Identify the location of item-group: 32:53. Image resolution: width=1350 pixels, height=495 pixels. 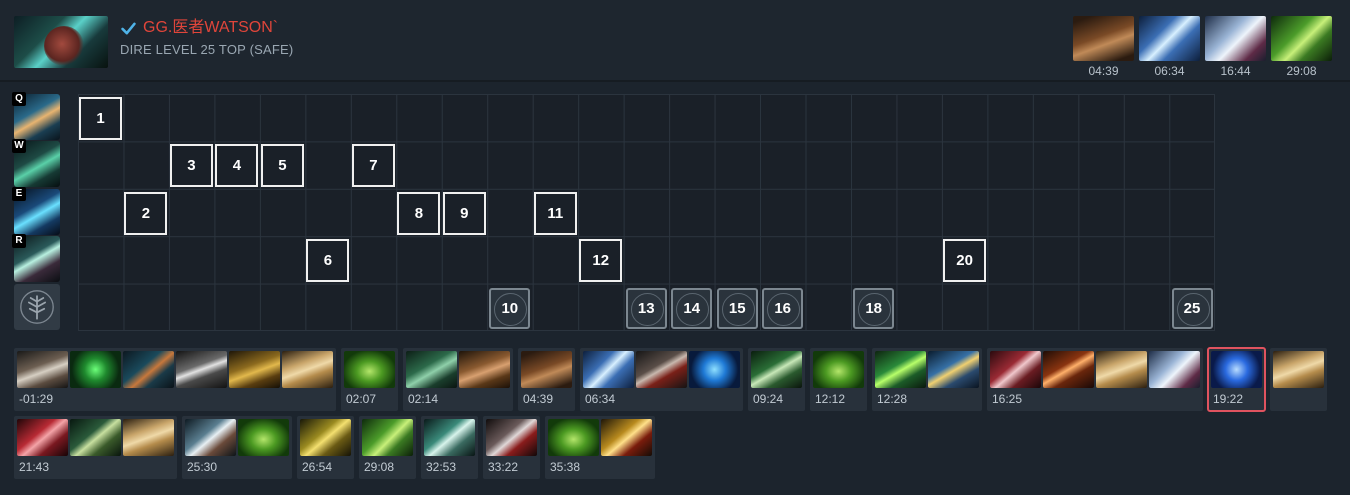
(449, 447).